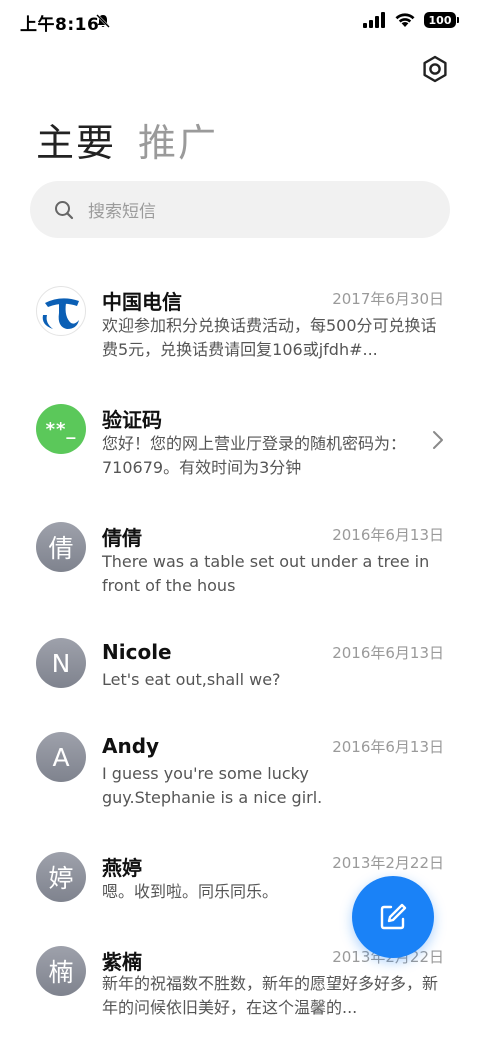 The image size is (480, 1040). I want to click on contact-name: 验证码, so click(132, 420).